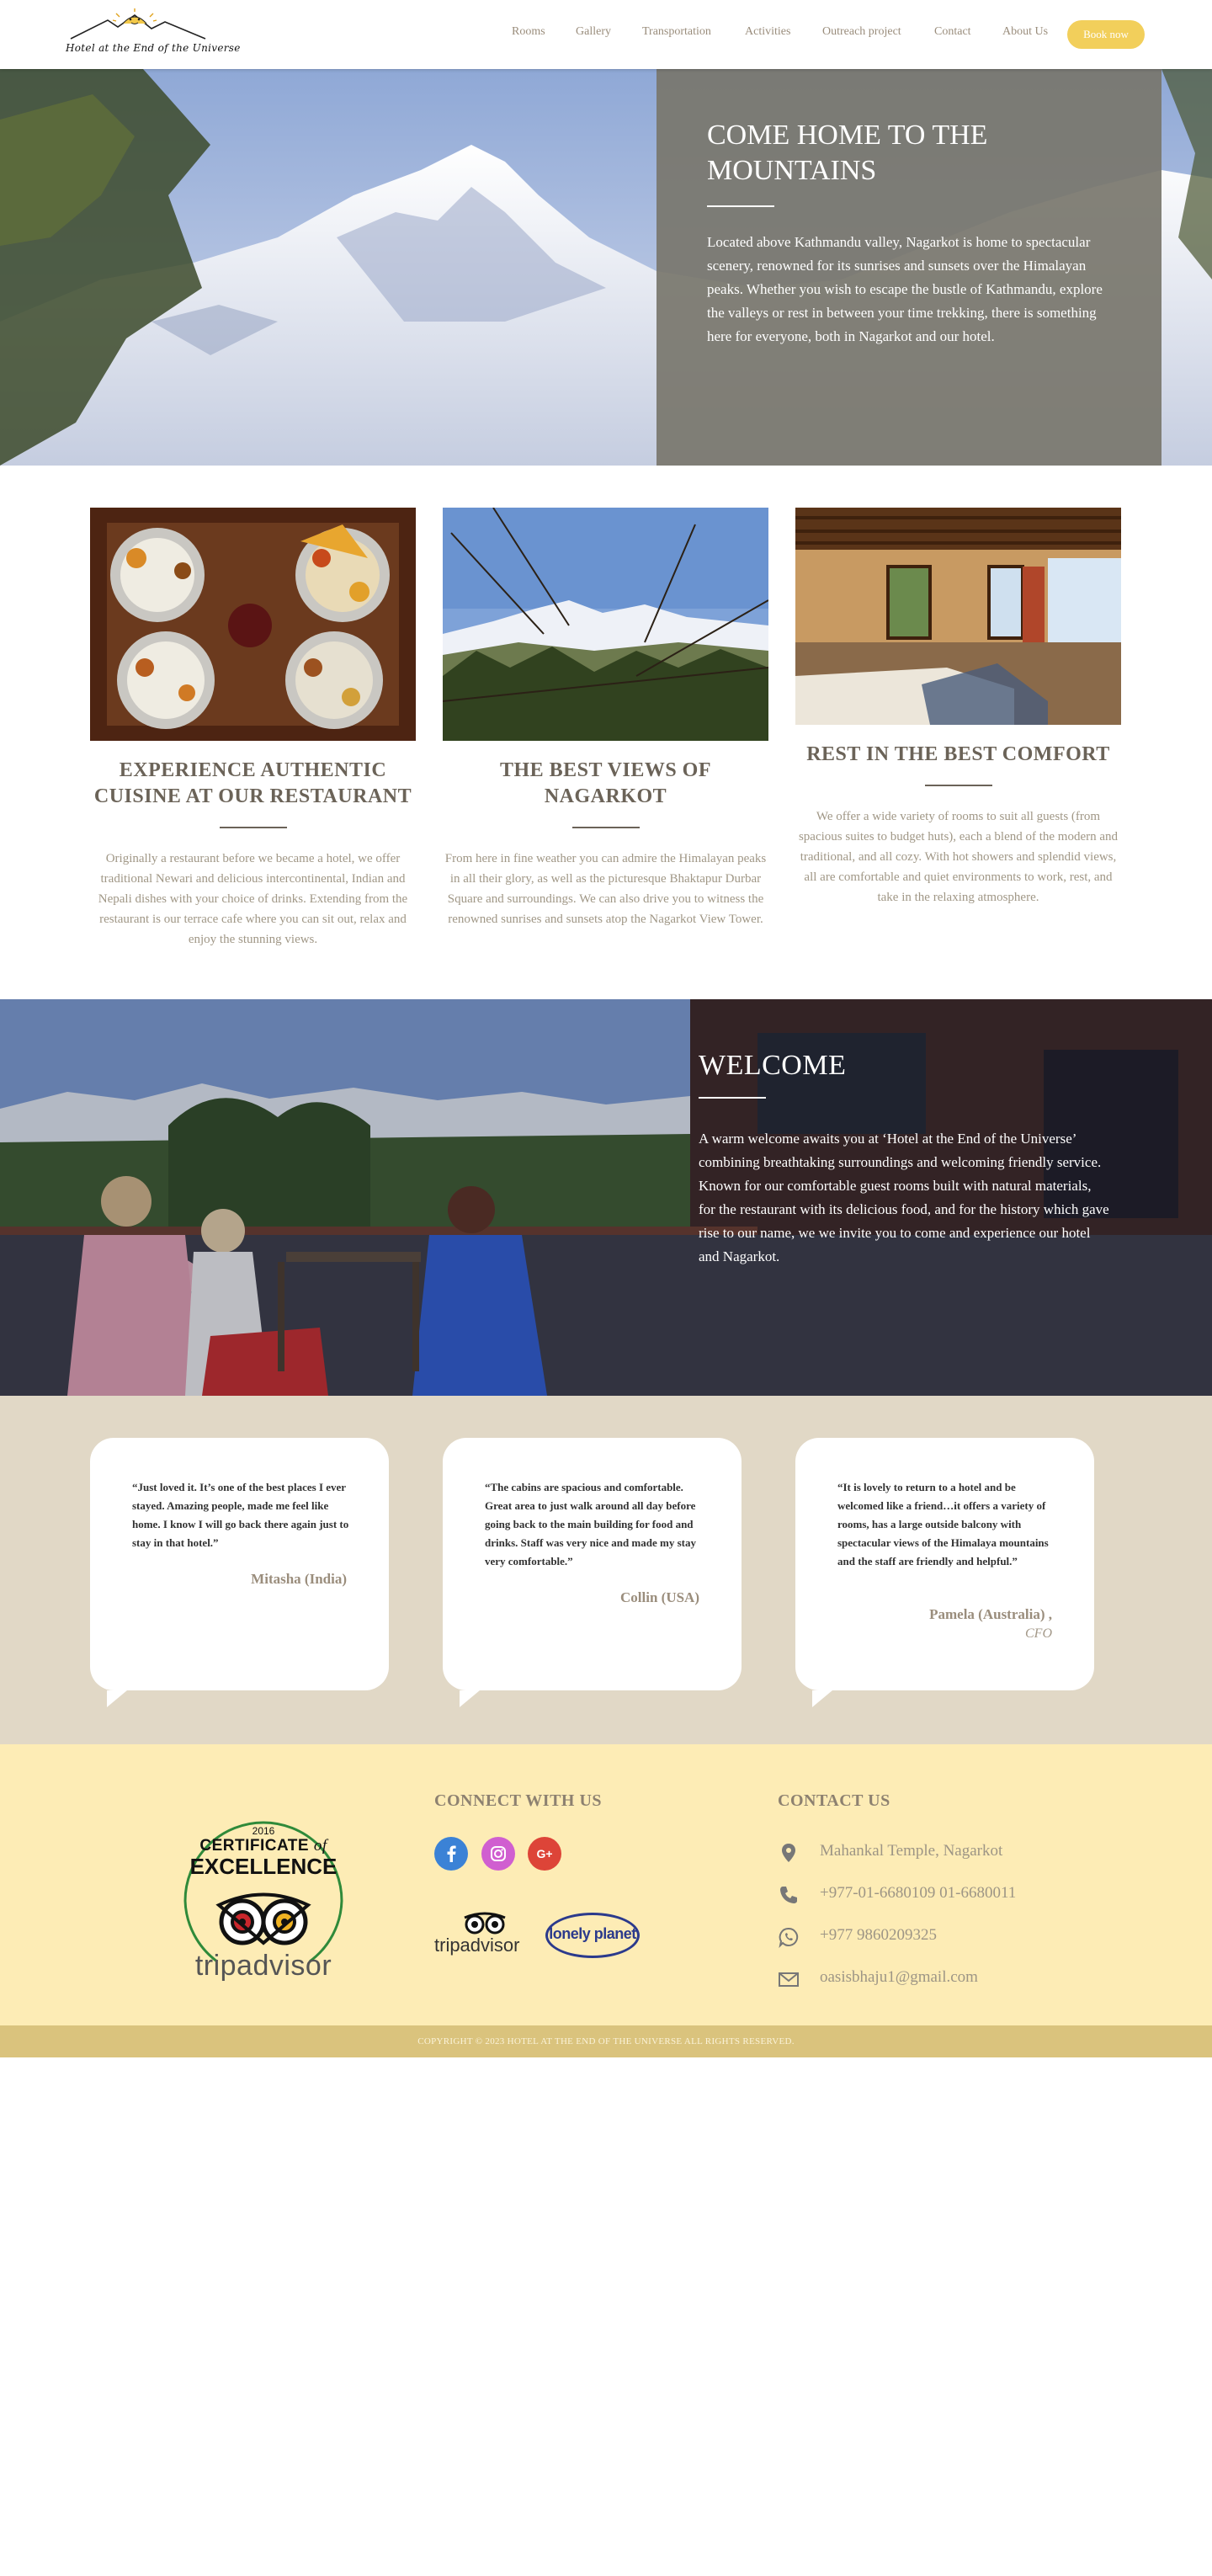 Image resolution: width=1212 pixels, height=2576 pixels. I want to click on contact-title: CONTACT US, so click(834, 1800).